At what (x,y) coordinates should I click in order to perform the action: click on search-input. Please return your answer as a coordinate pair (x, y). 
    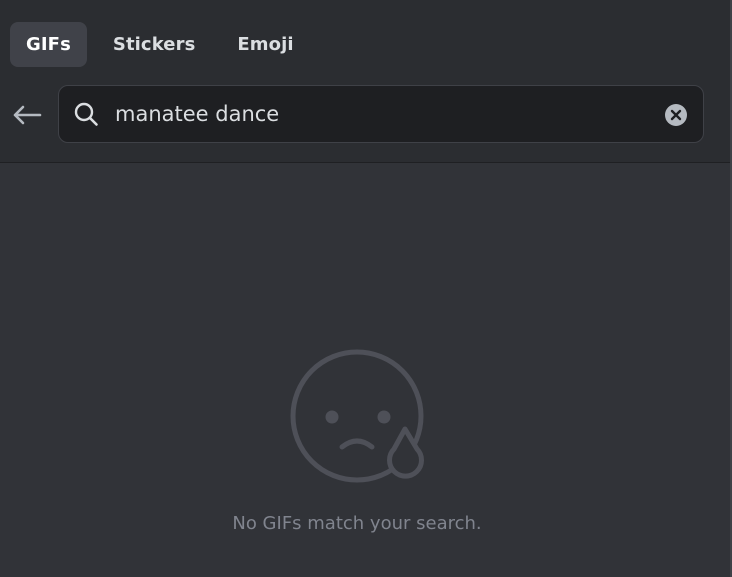
    Looking at the image, I should click on (385, 114).